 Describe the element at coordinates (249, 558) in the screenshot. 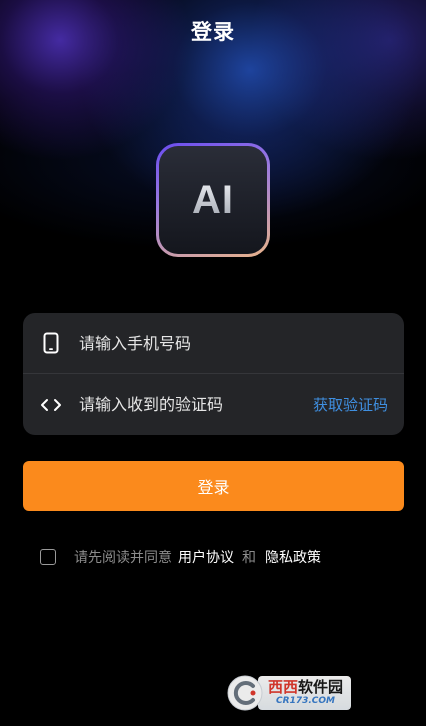

I see `agreement-and: 和` at that location.